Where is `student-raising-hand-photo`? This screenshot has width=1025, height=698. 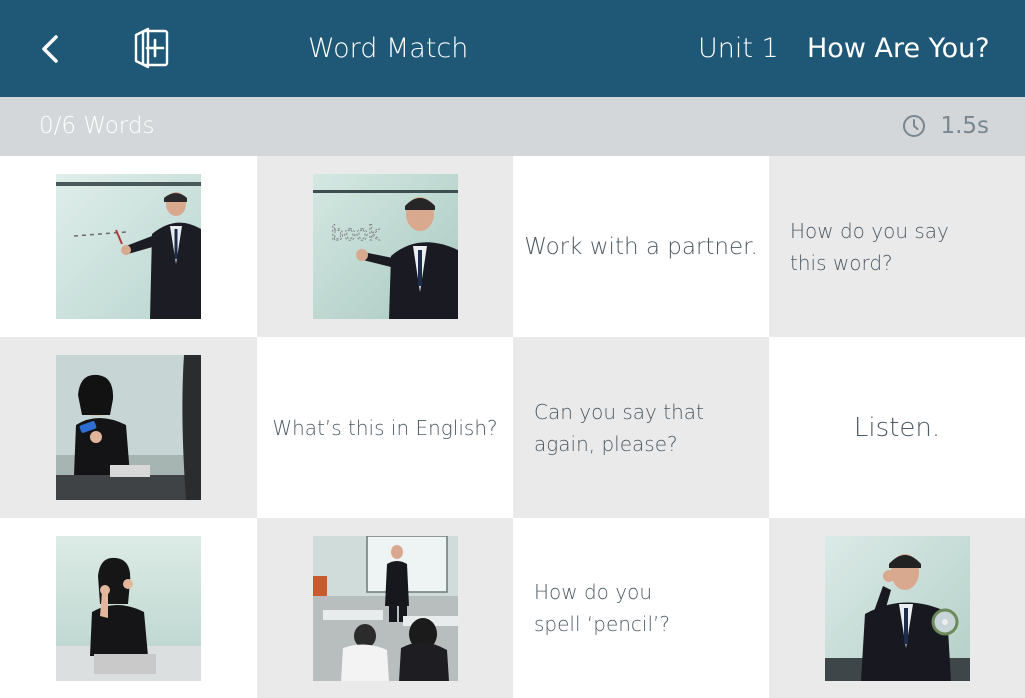 student-raising-hand-photo is located at coordinates (128, 608).